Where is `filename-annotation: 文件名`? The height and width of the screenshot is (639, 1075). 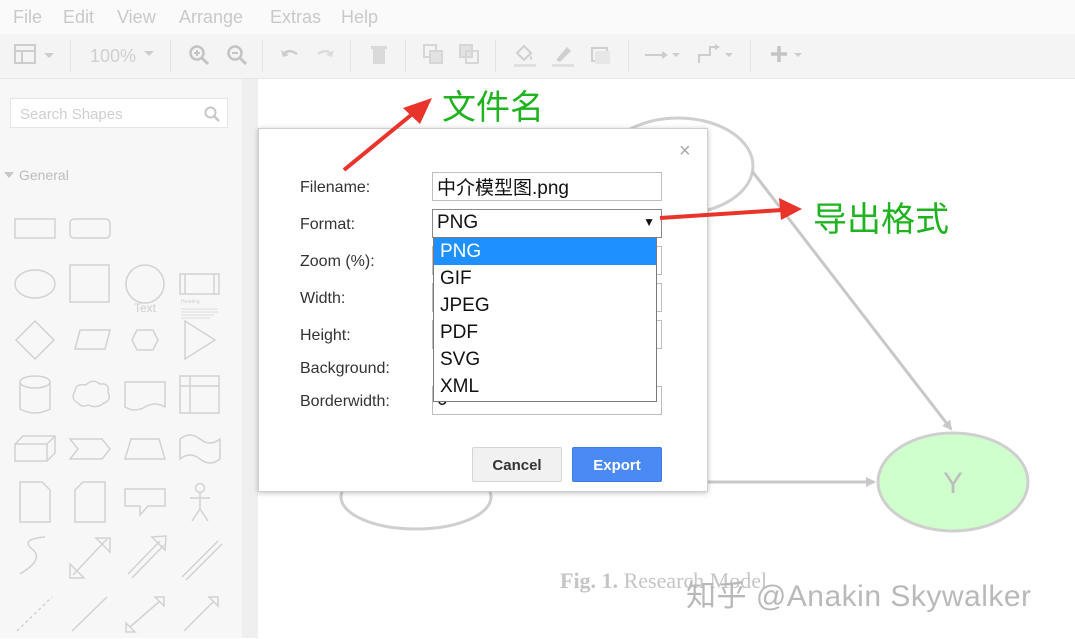
filename-annotation: 文件名 is located at coordinates (493, 108).